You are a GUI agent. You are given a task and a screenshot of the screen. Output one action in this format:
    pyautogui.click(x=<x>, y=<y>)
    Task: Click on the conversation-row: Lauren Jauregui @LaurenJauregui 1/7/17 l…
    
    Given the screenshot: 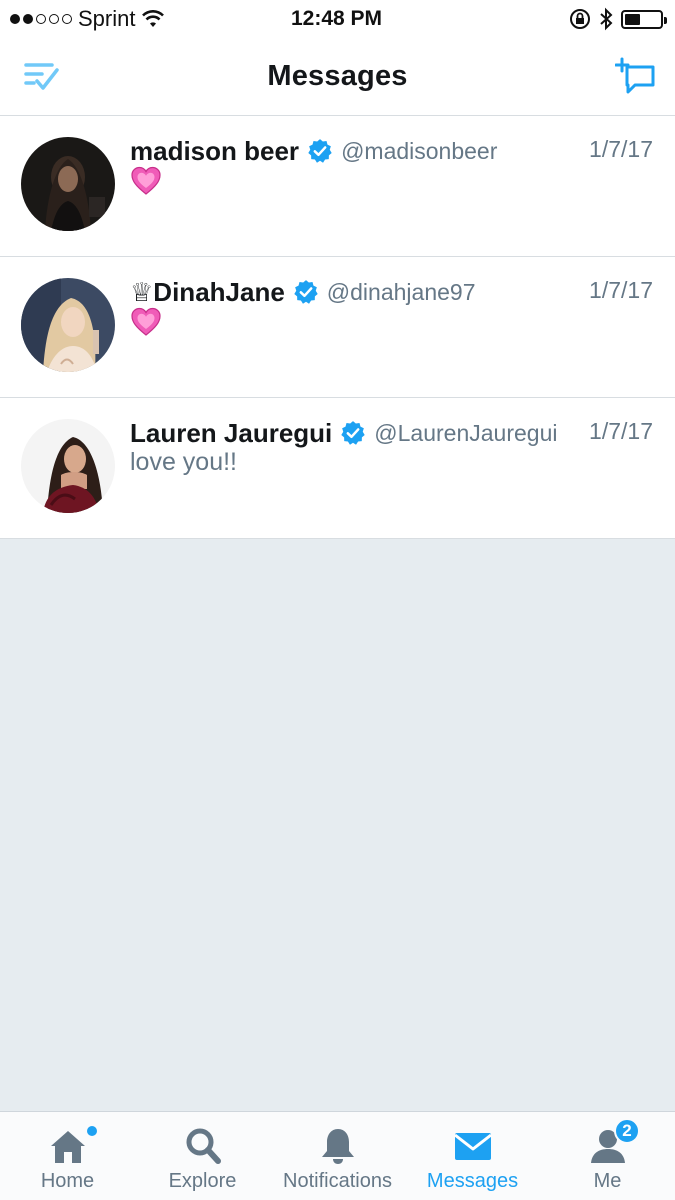 What is the action you would take?
    pyautogui.click(x=337, y=468)
    